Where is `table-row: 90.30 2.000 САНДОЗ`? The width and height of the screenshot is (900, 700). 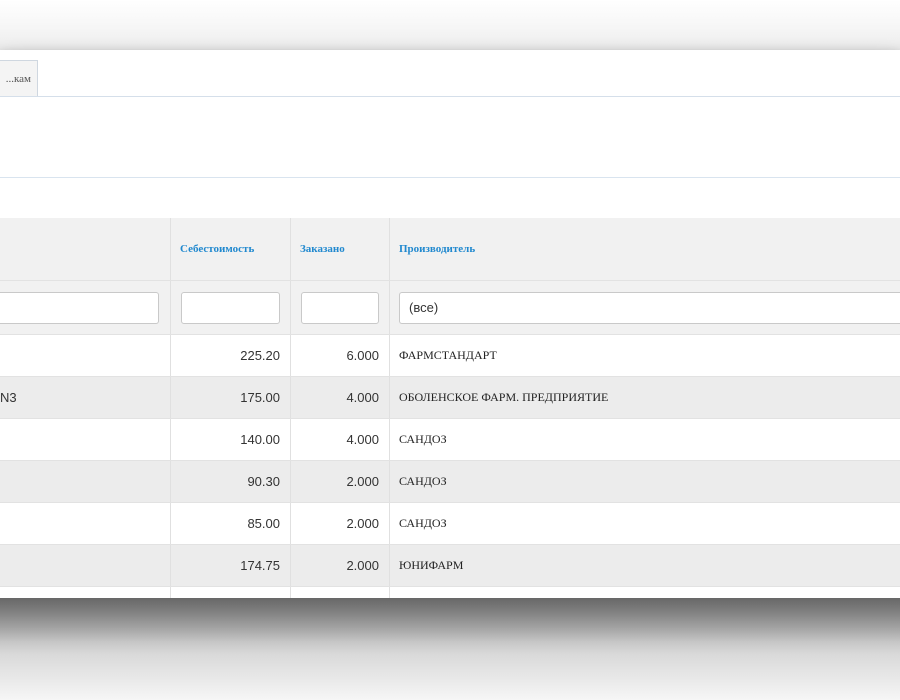
table-row: 90.30 2.000 САНДОЗ is located at coordinates (450, 482).